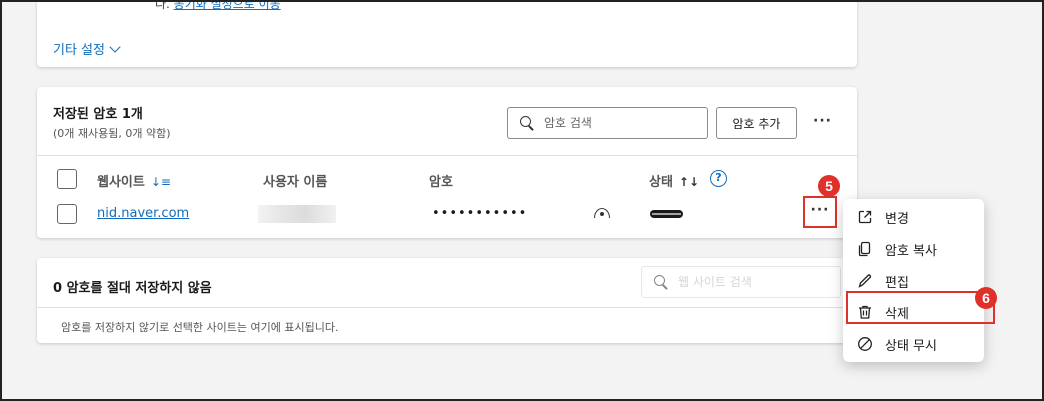 Image resolution: width=1044 pixels, height=401 pixels. What do you see at coordinates (897, 283) in the screenshot?
I see `menu-item-label: 편집` at bounding box center [897, 283].